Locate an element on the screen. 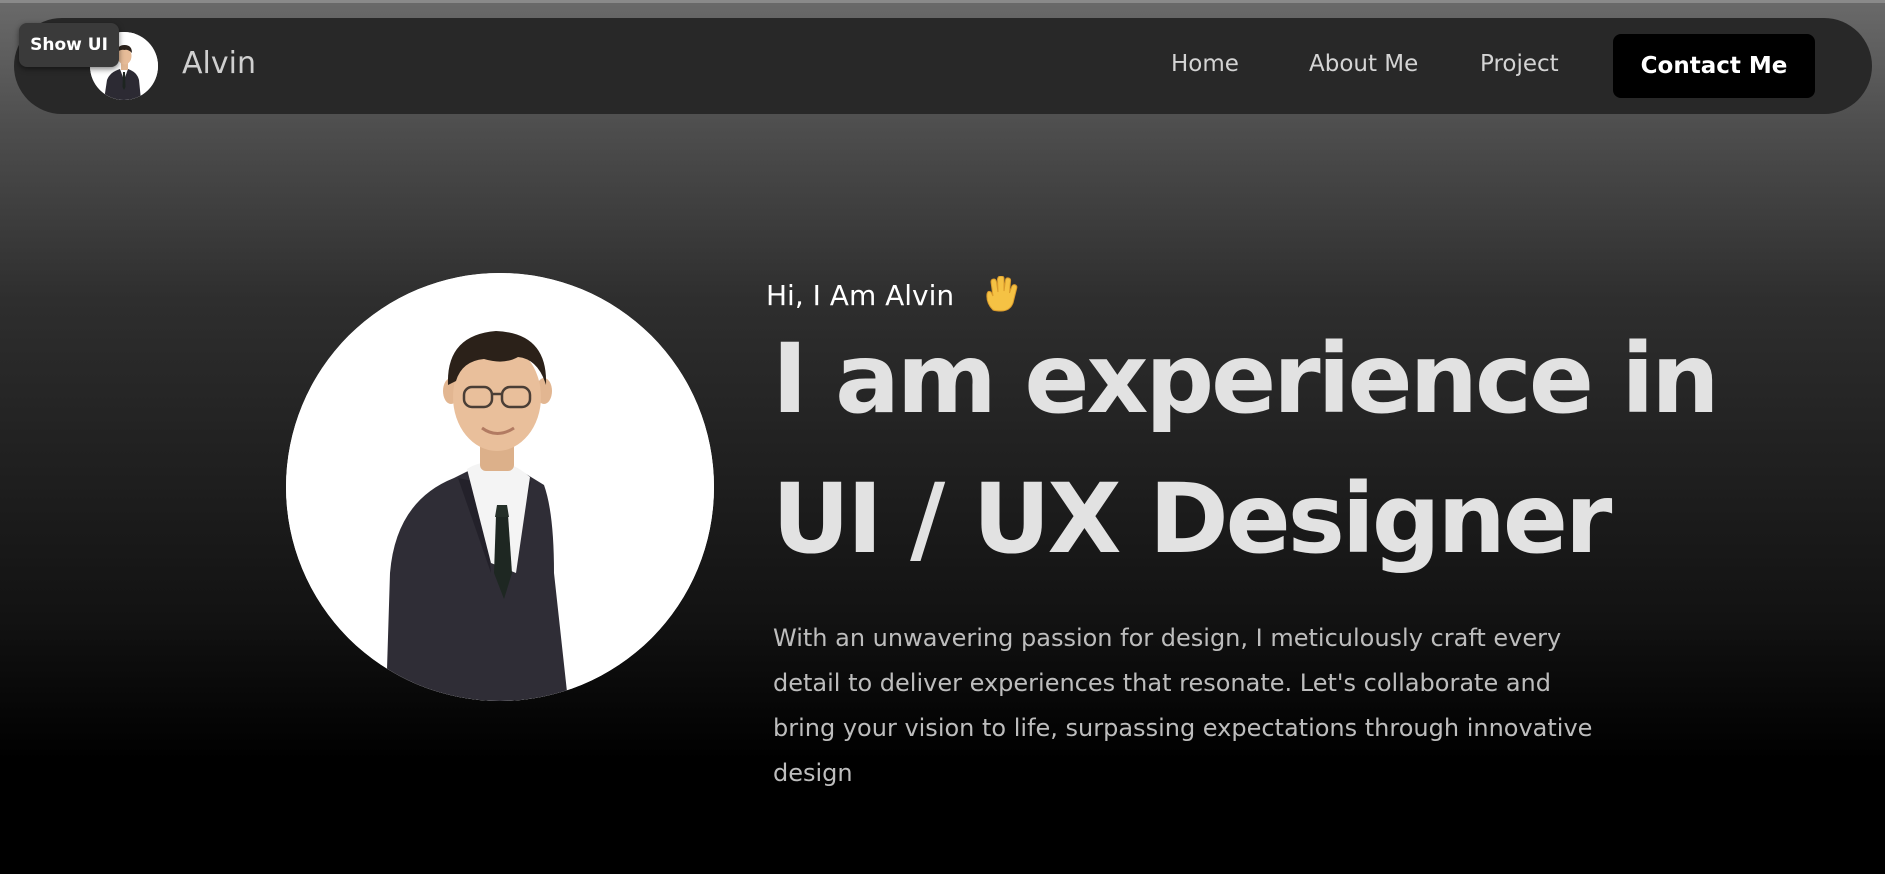 Image resolution: width=1885 pixels, height=874 pixels. contact-me-button: Contact Me is located at coordinates (1714, 66).